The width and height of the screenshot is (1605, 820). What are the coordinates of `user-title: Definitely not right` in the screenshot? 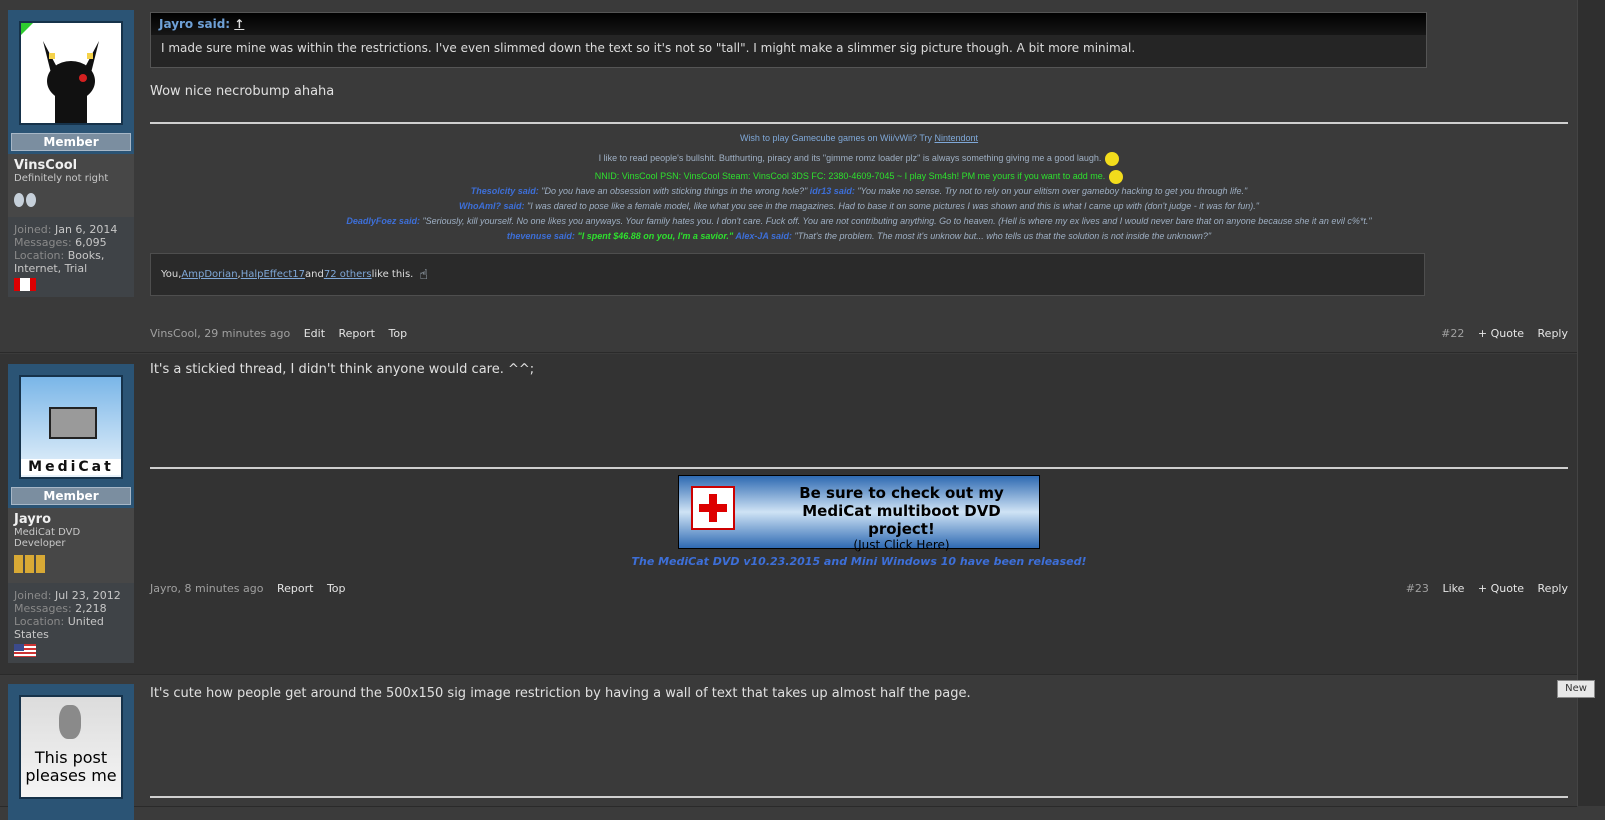 It's located at (61, 178).